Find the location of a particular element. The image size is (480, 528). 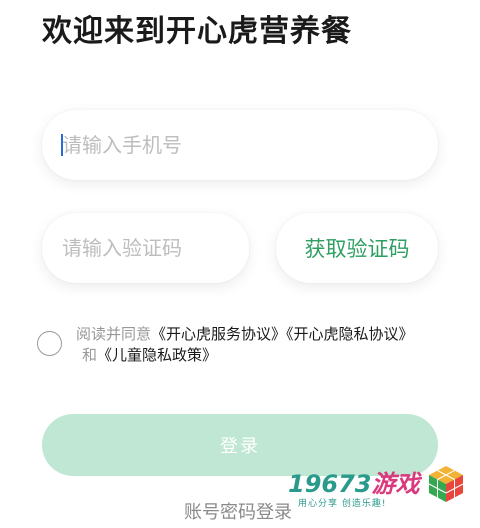

agreement-and: 和 is located at coordinates (90, 355).